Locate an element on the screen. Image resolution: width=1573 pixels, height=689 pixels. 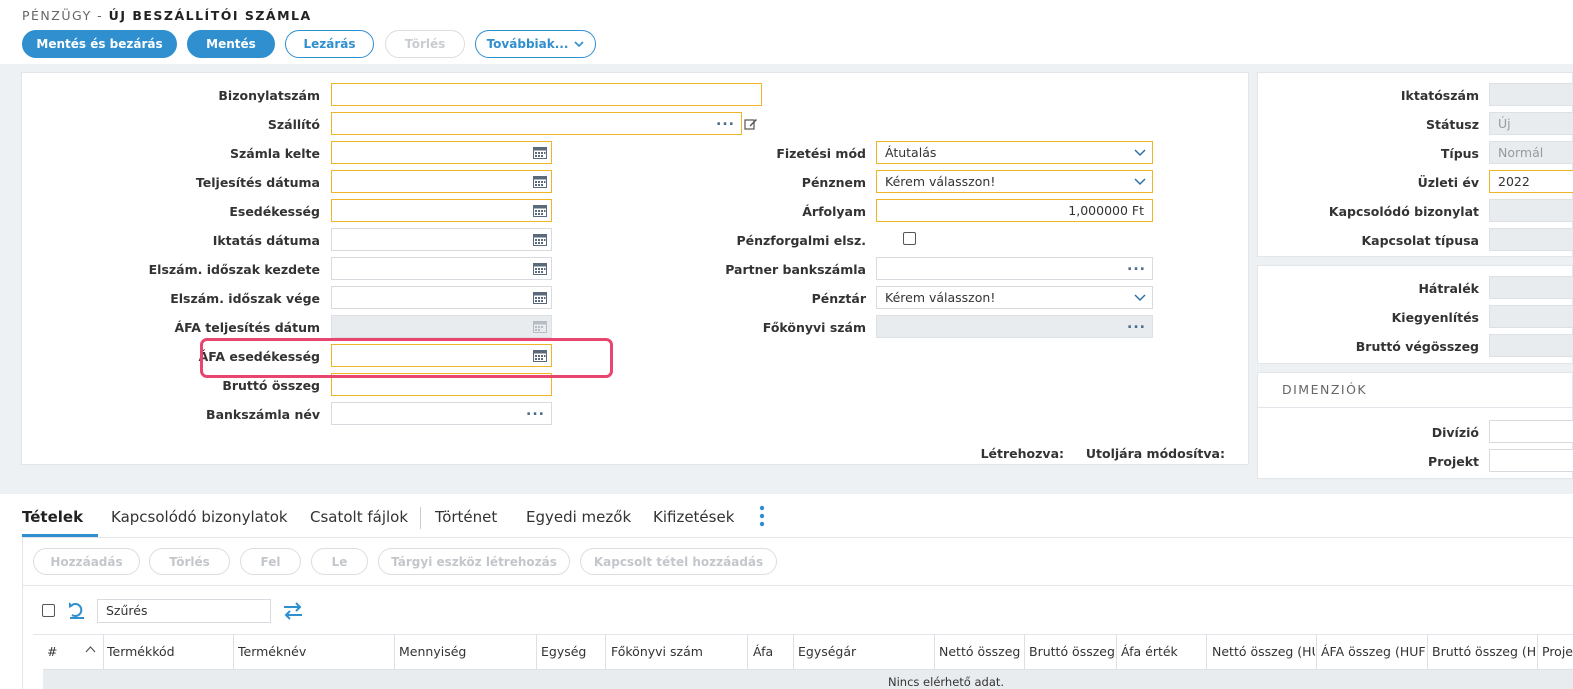
column-header-brutto-huf: Bruttó összeg (HUF) is located at coordinates (1484, 651).